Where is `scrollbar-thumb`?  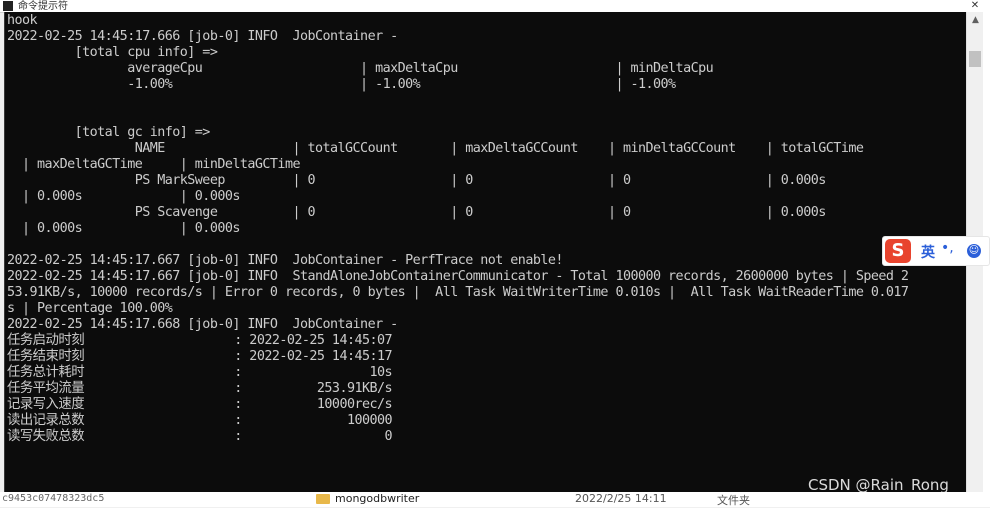
scrollbar-thumb is located at coordinates (975, 59).